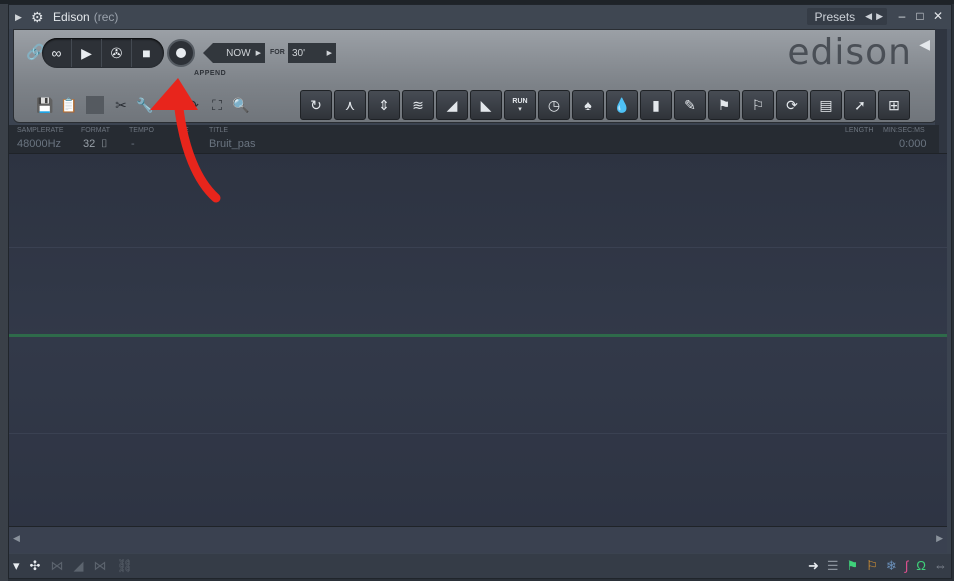 The height and width of the screenshot is (581, 954). I want to click on cut-icon: ✂, so click(121, 105).